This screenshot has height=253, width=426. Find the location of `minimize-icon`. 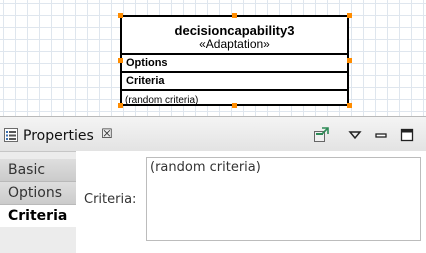

minimize-icon is located at coordinates (381, 135).